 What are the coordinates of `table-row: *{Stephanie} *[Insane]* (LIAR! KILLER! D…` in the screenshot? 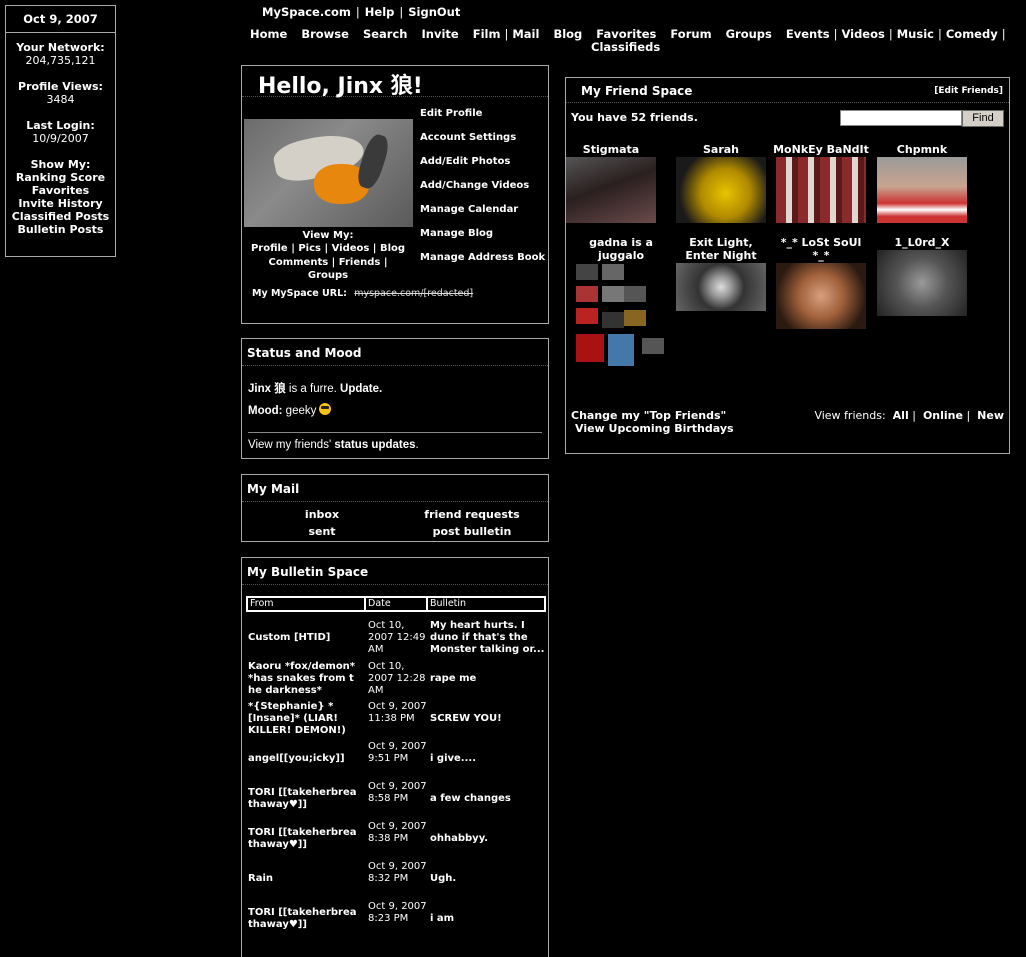 It's located at (398, 720).